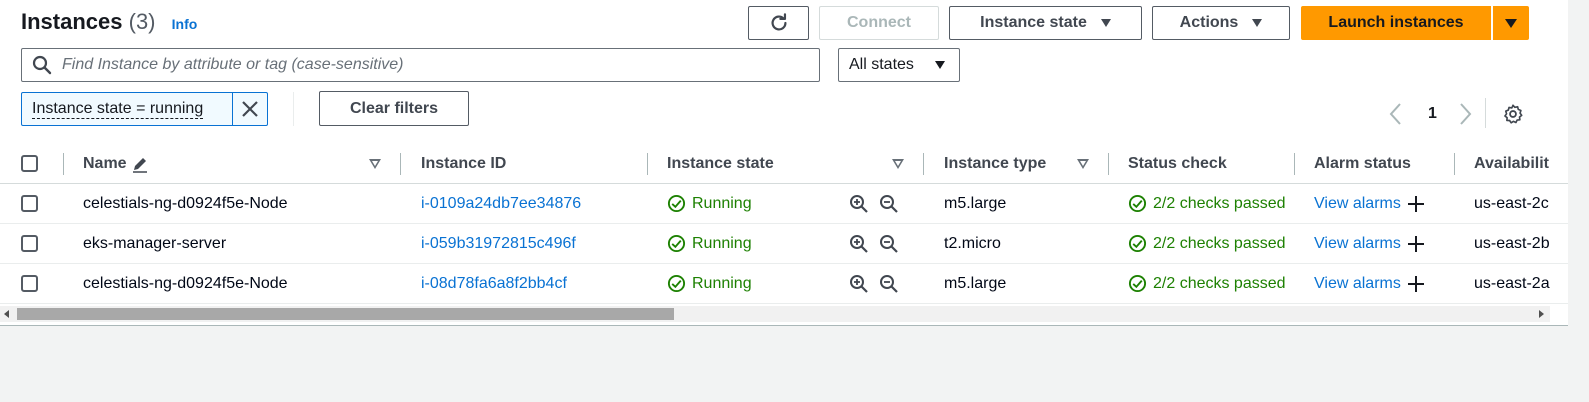 Image resolution: width=1589 pixels, height=402 pixels. I want to click on info-link: Info, so click(185, 24).